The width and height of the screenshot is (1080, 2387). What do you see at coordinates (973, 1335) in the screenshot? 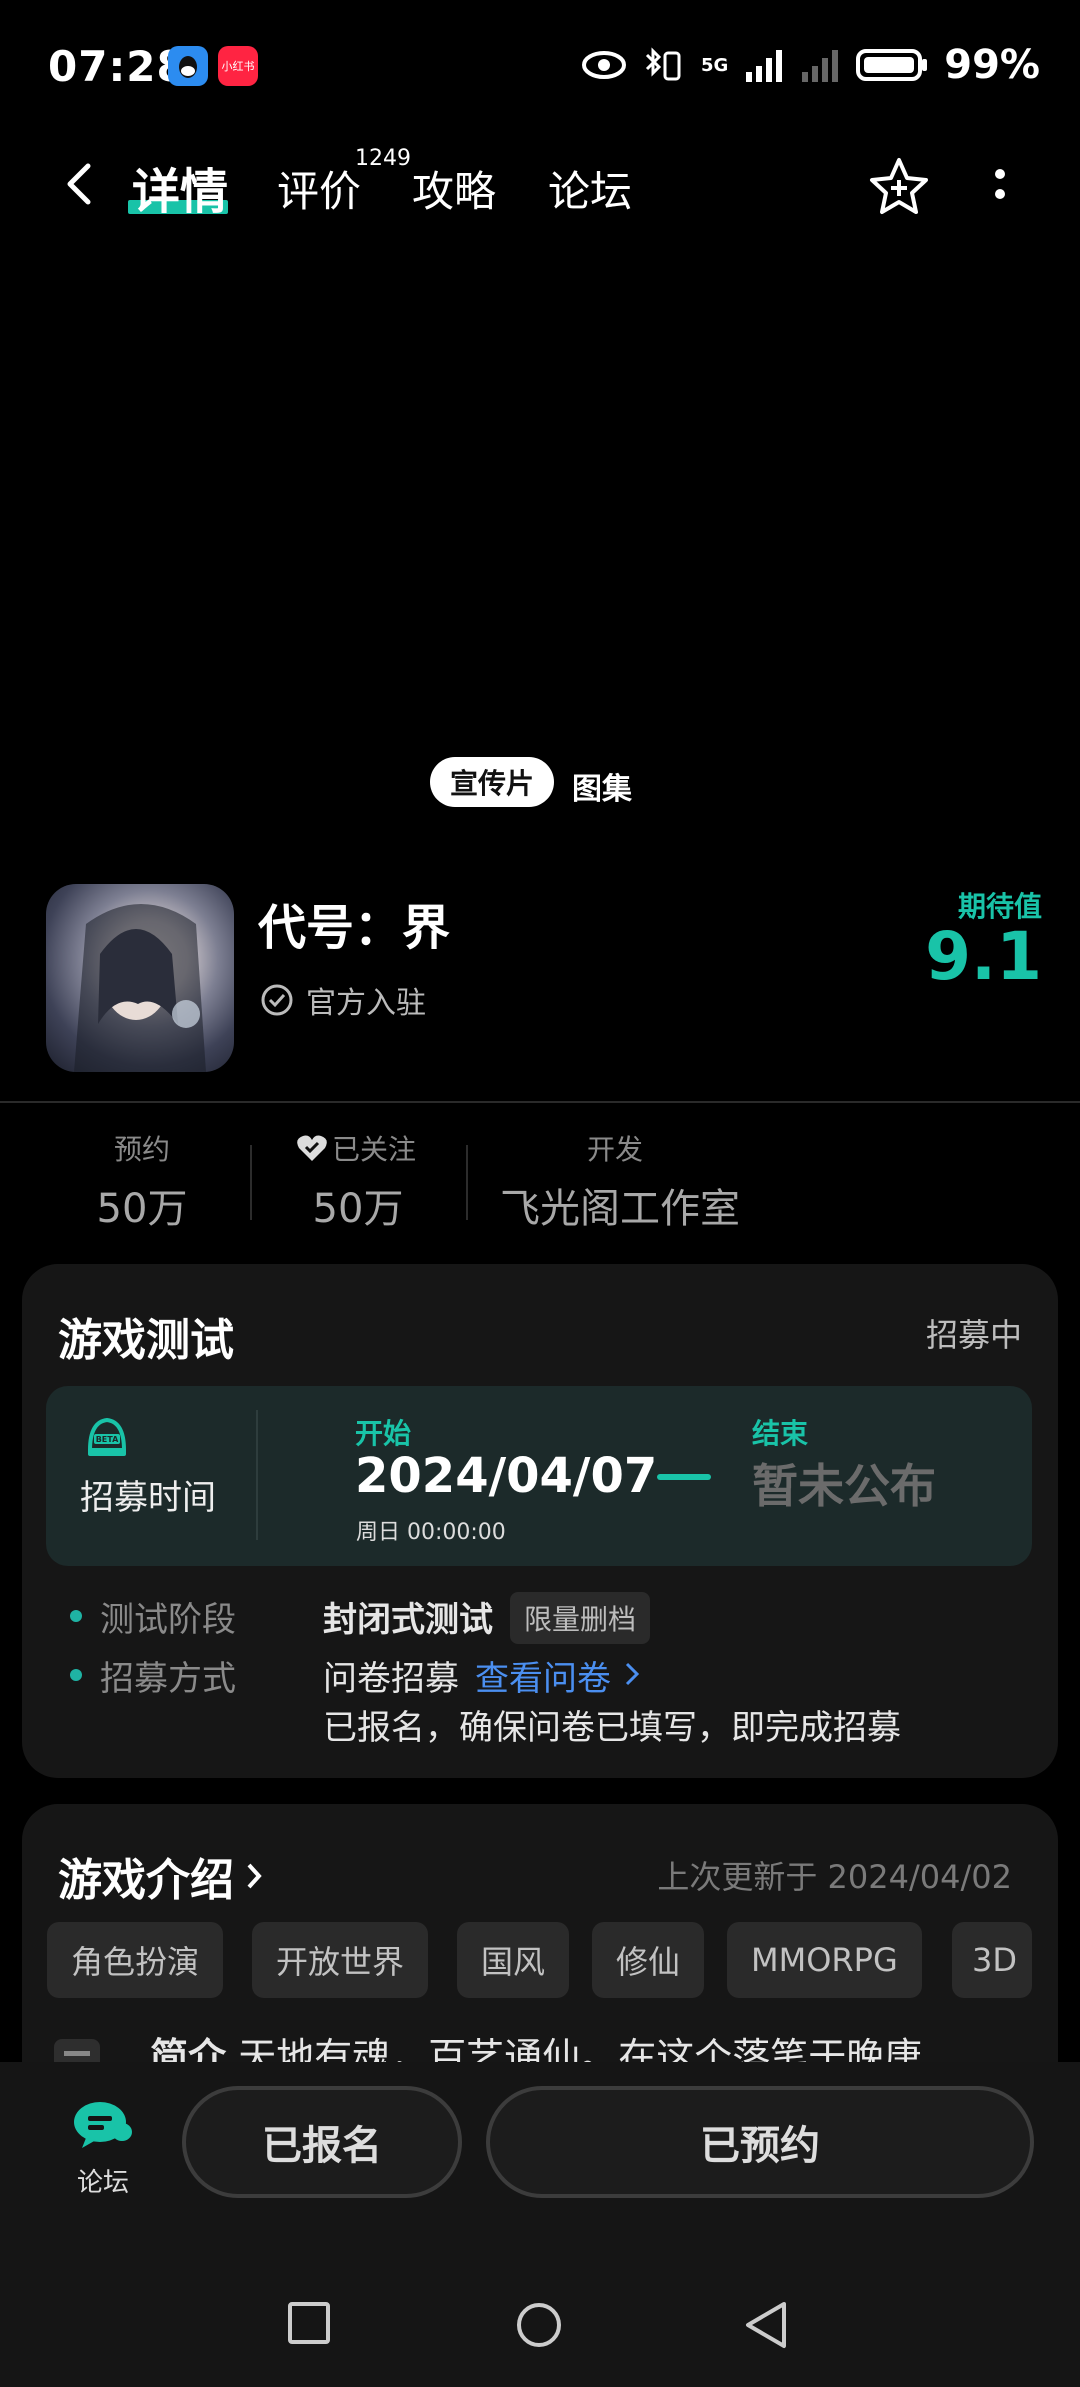
I see `recruit-status: 招募中` at bounding box center [973, 1335].